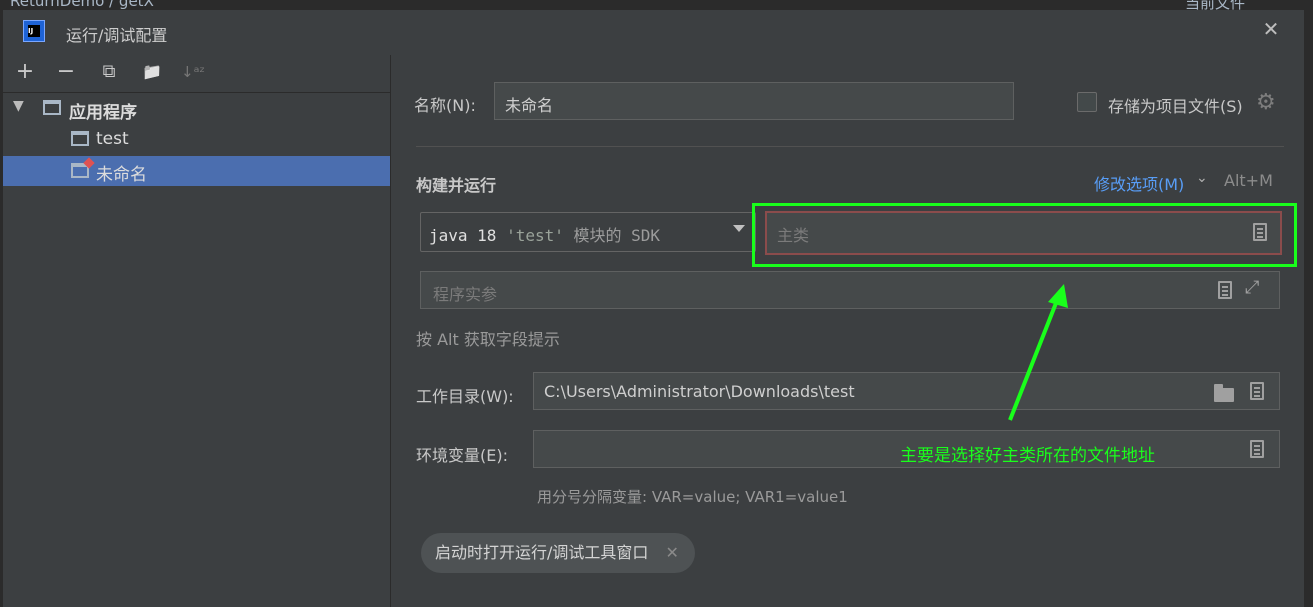 The height and width of the screenshot is (607, 1313). What do you see at coordinates (1139, 183) in the screenshot?
I see `modify-options-link: 修改选项(M)` at bounding box center [1139, 183].